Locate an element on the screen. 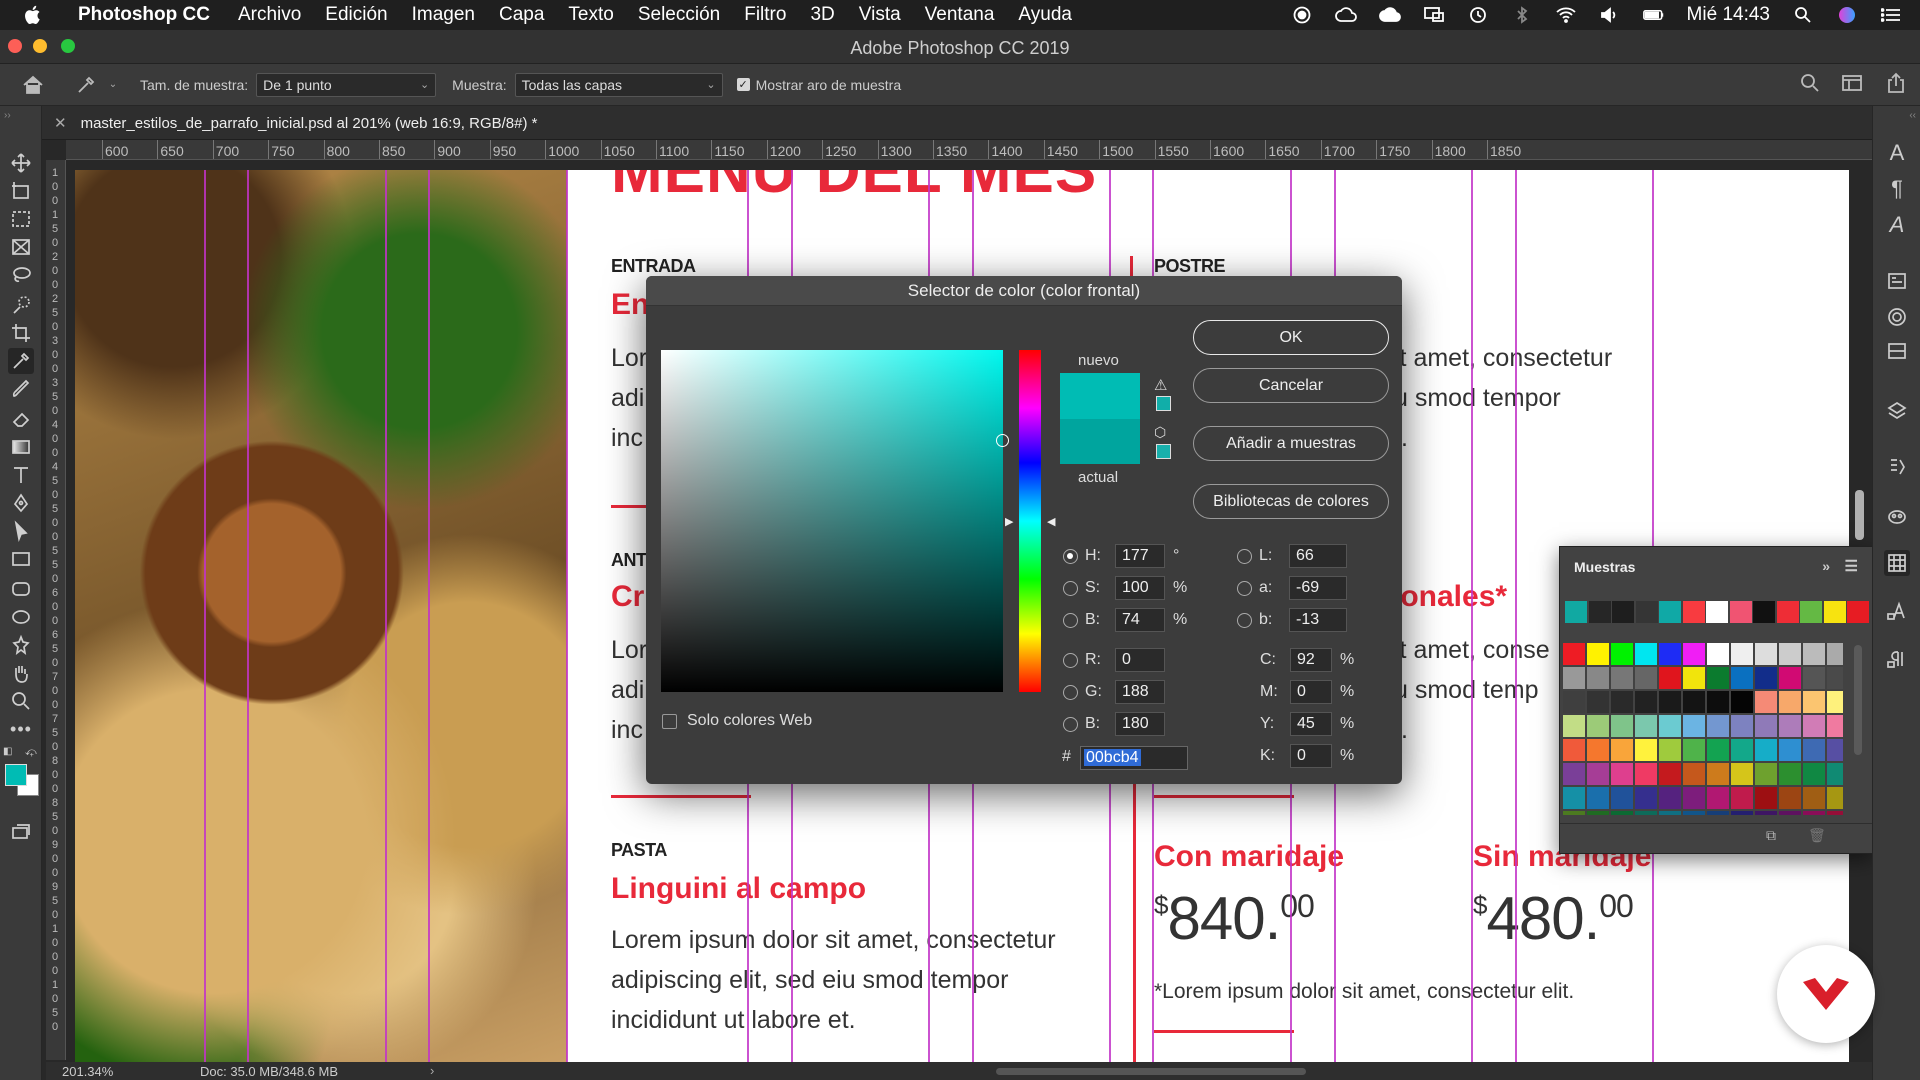 Image resolution: width=1920 pixels, height=1080 pixels. hue-slider is located at coordinates (1030, 521).